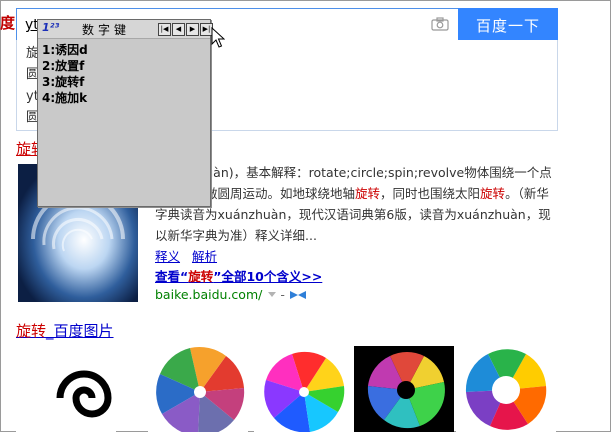  What do you see at coordinates (508, 25) in the screenshot?
I see `search-button: 百度一下` at bounding box center [508, 25].